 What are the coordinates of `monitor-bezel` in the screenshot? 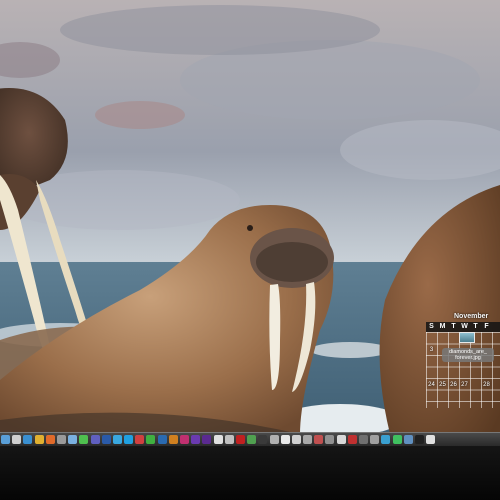 It's located at (250, 473).